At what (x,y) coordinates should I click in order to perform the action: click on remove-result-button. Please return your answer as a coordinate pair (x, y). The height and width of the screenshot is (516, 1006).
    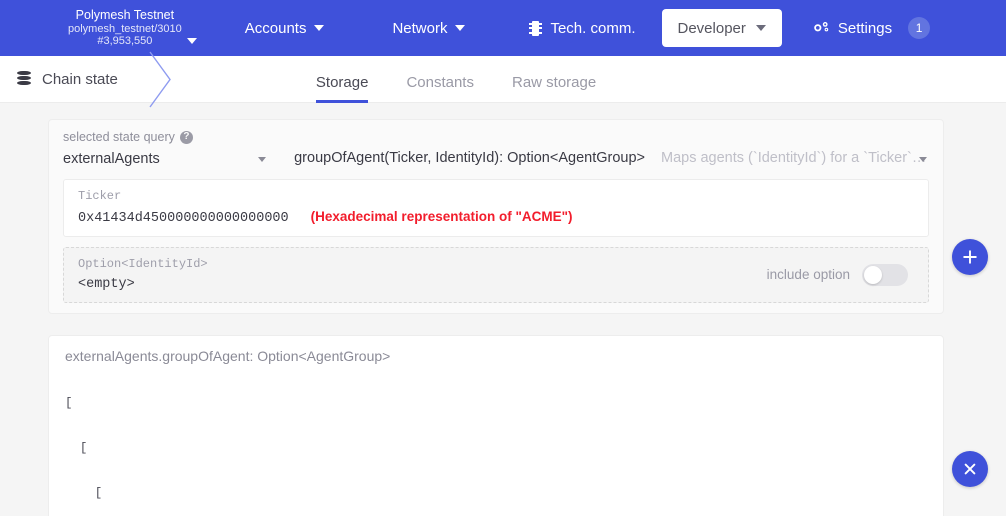
    Looking at the image, I should click on (970, 469).